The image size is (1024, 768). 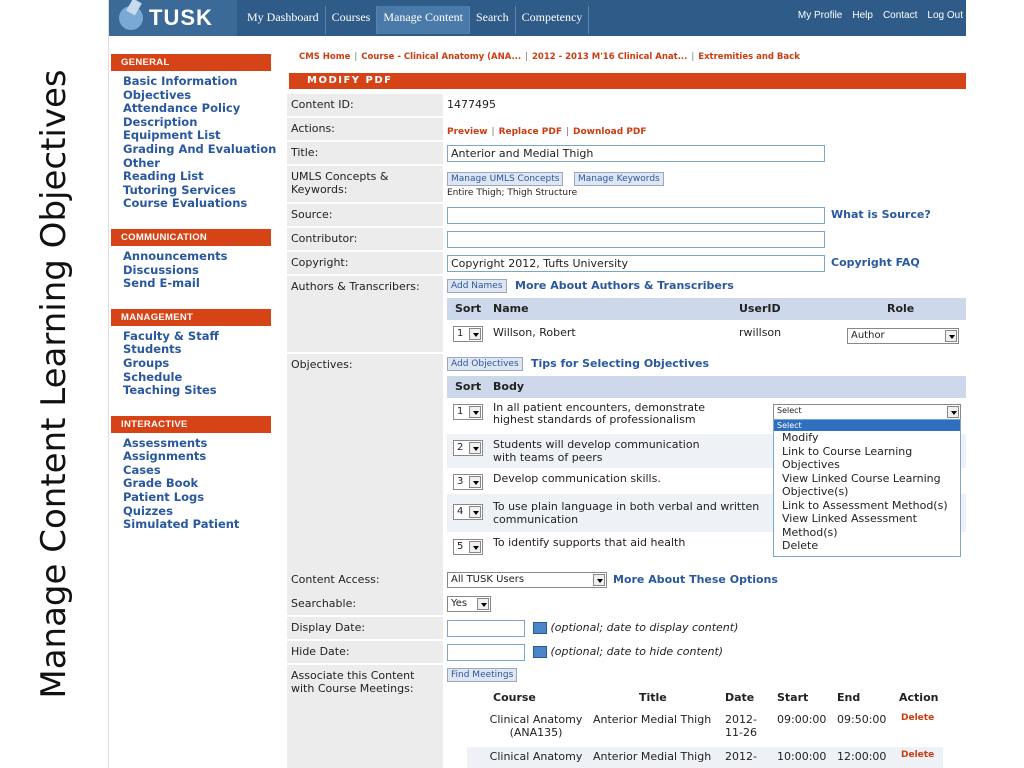 What do you see at coordinates (477, 286) in the screenshot?
I see `add-names-button: Add Names` at bounding box center [477, 286].